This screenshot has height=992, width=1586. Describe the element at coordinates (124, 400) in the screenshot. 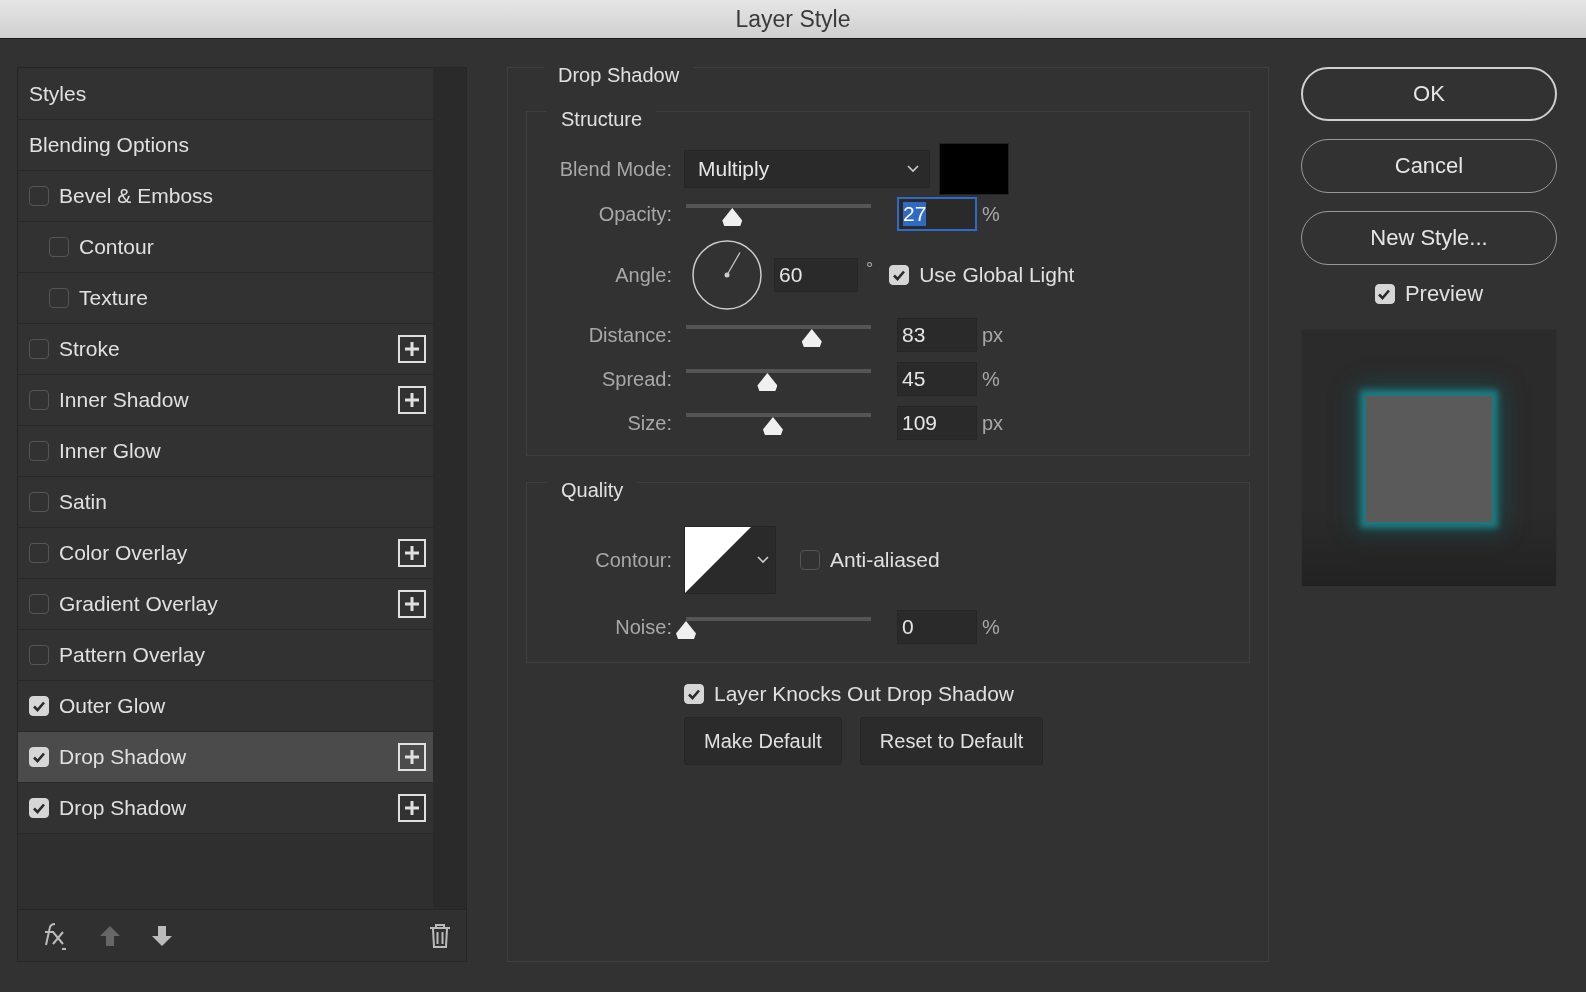

I see `style-label: Inner Shadow` at that location.